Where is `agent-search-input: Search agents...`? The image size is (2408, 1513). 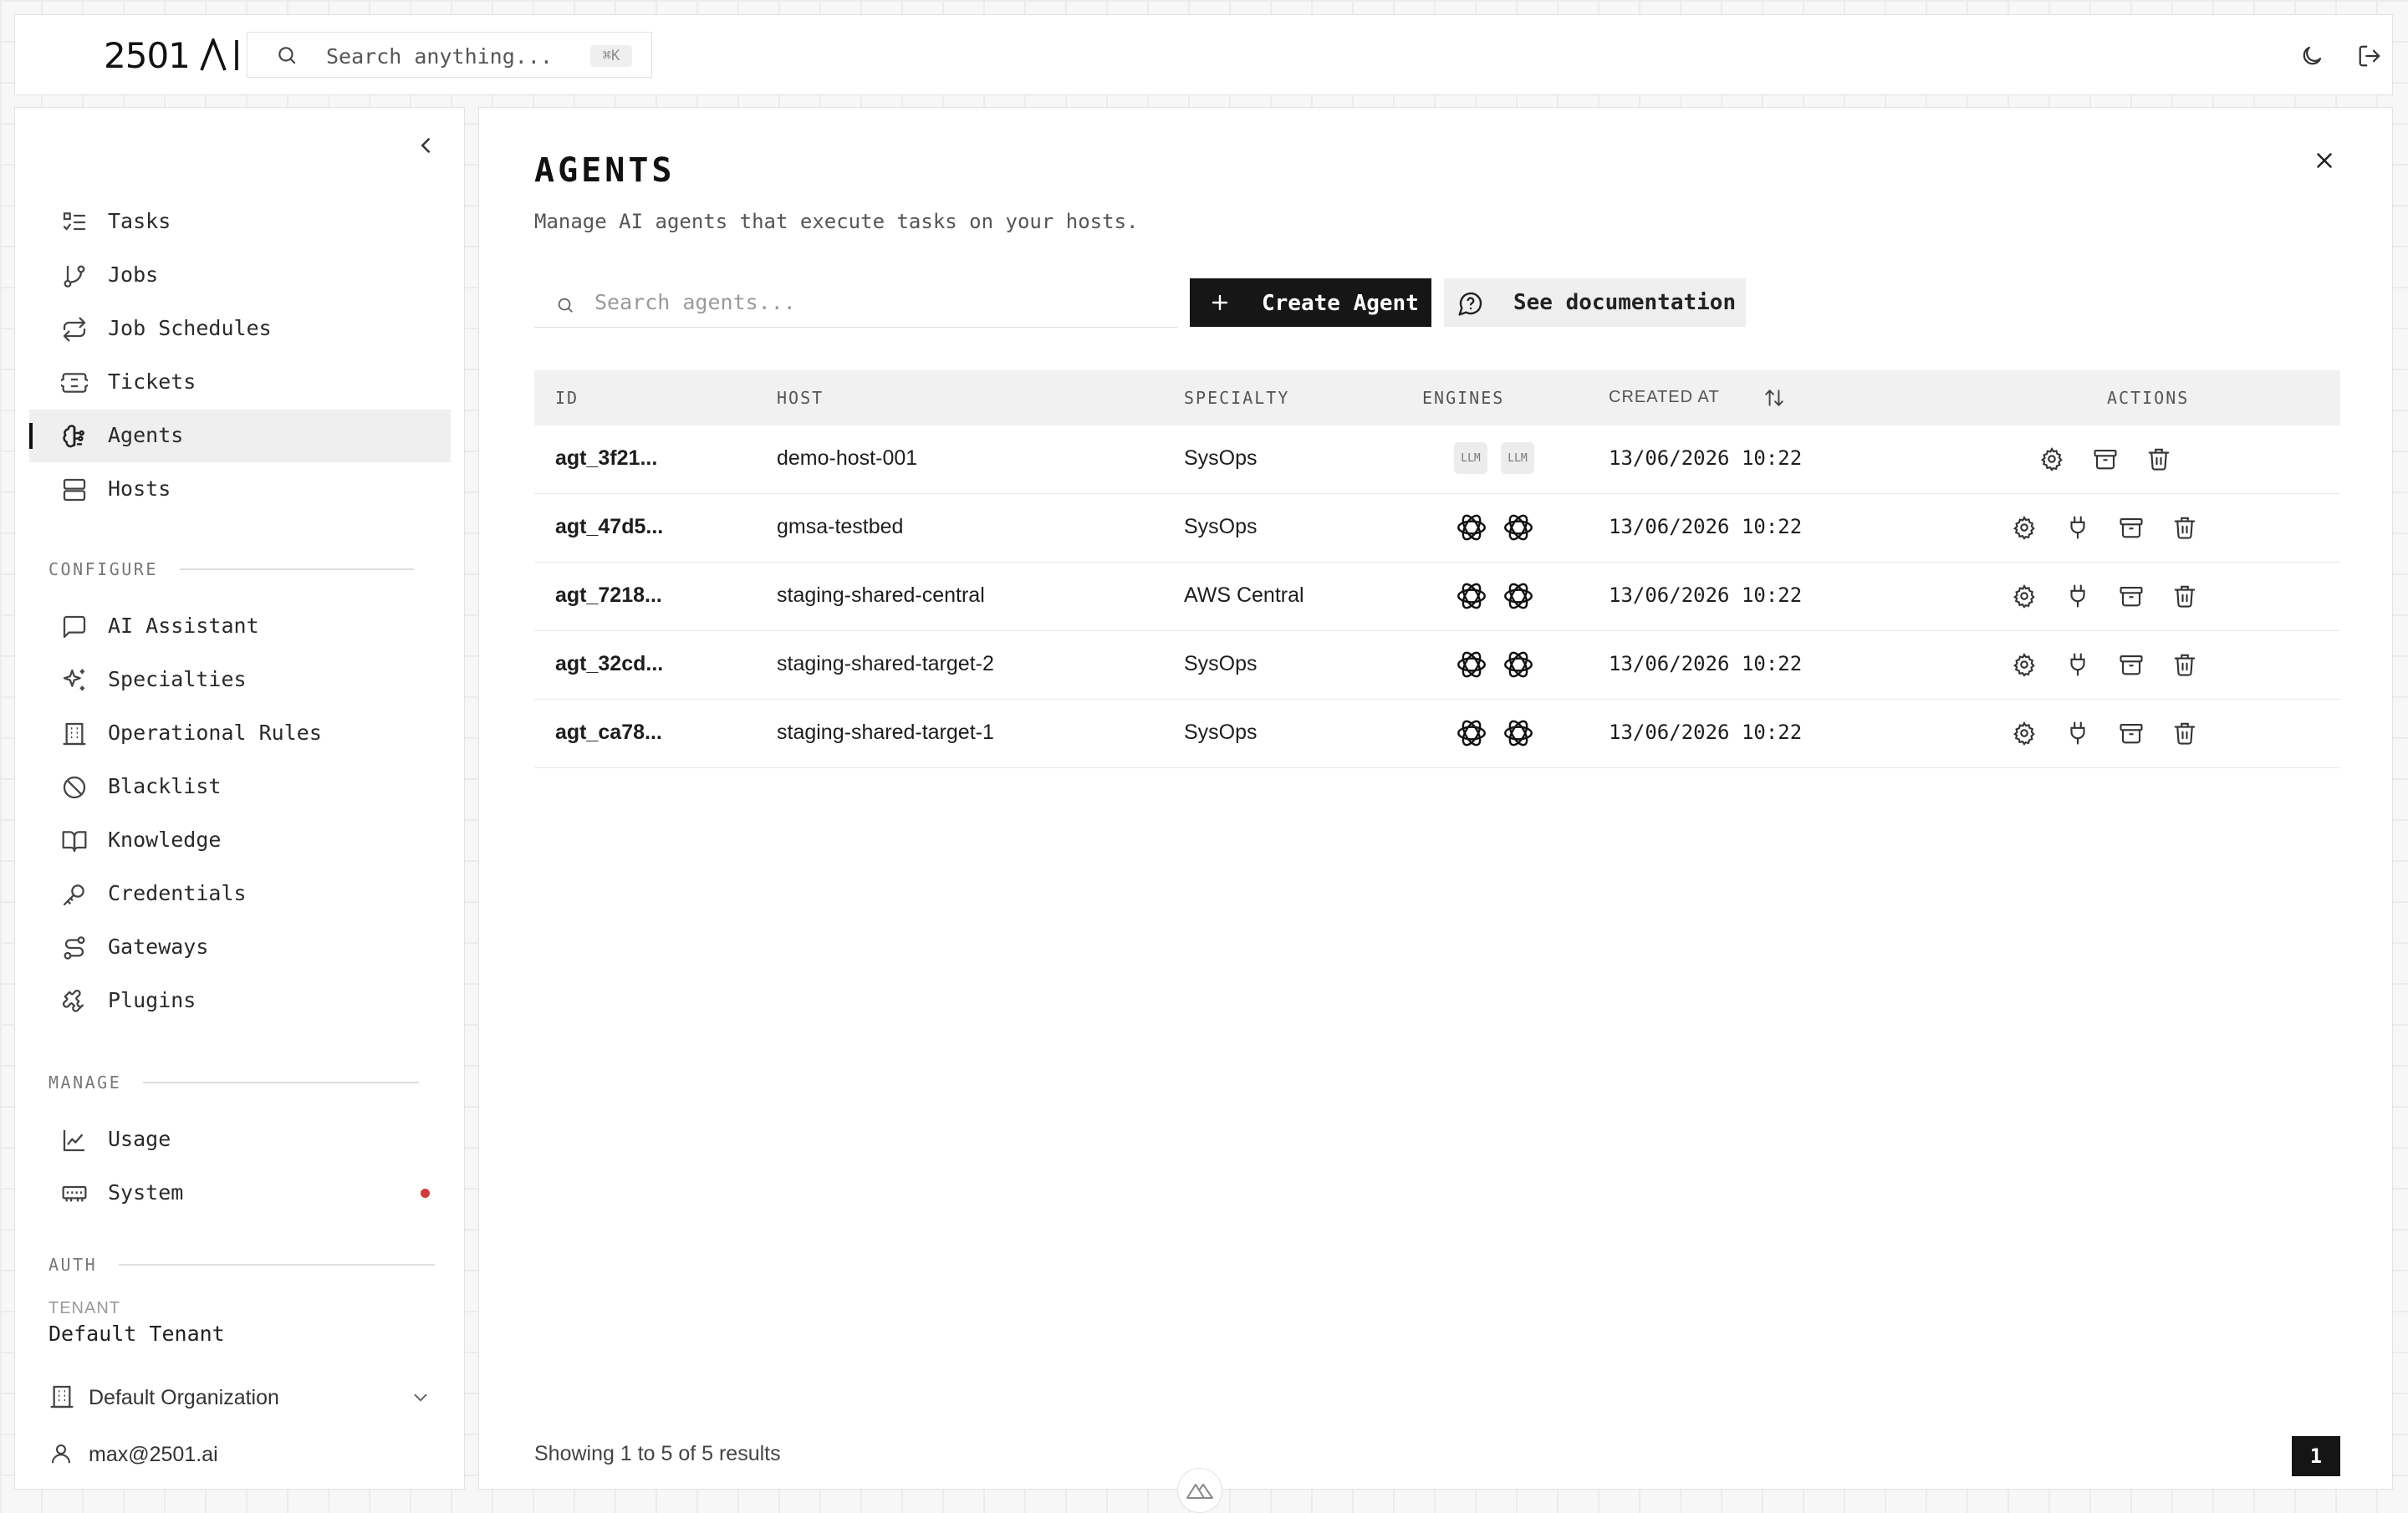 agent-search-input: Search agents... is located at coordinates (856, 303).